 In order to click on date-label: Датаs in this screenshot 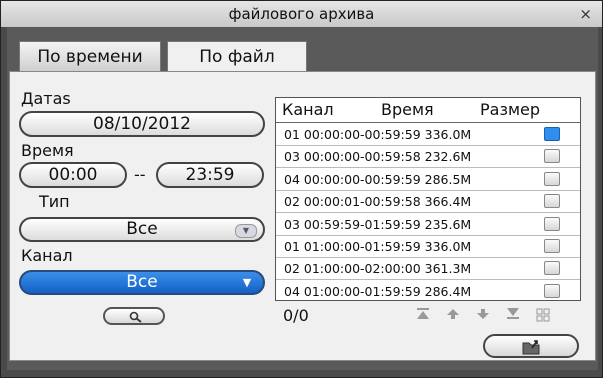, I will do `click(46, 98)`.